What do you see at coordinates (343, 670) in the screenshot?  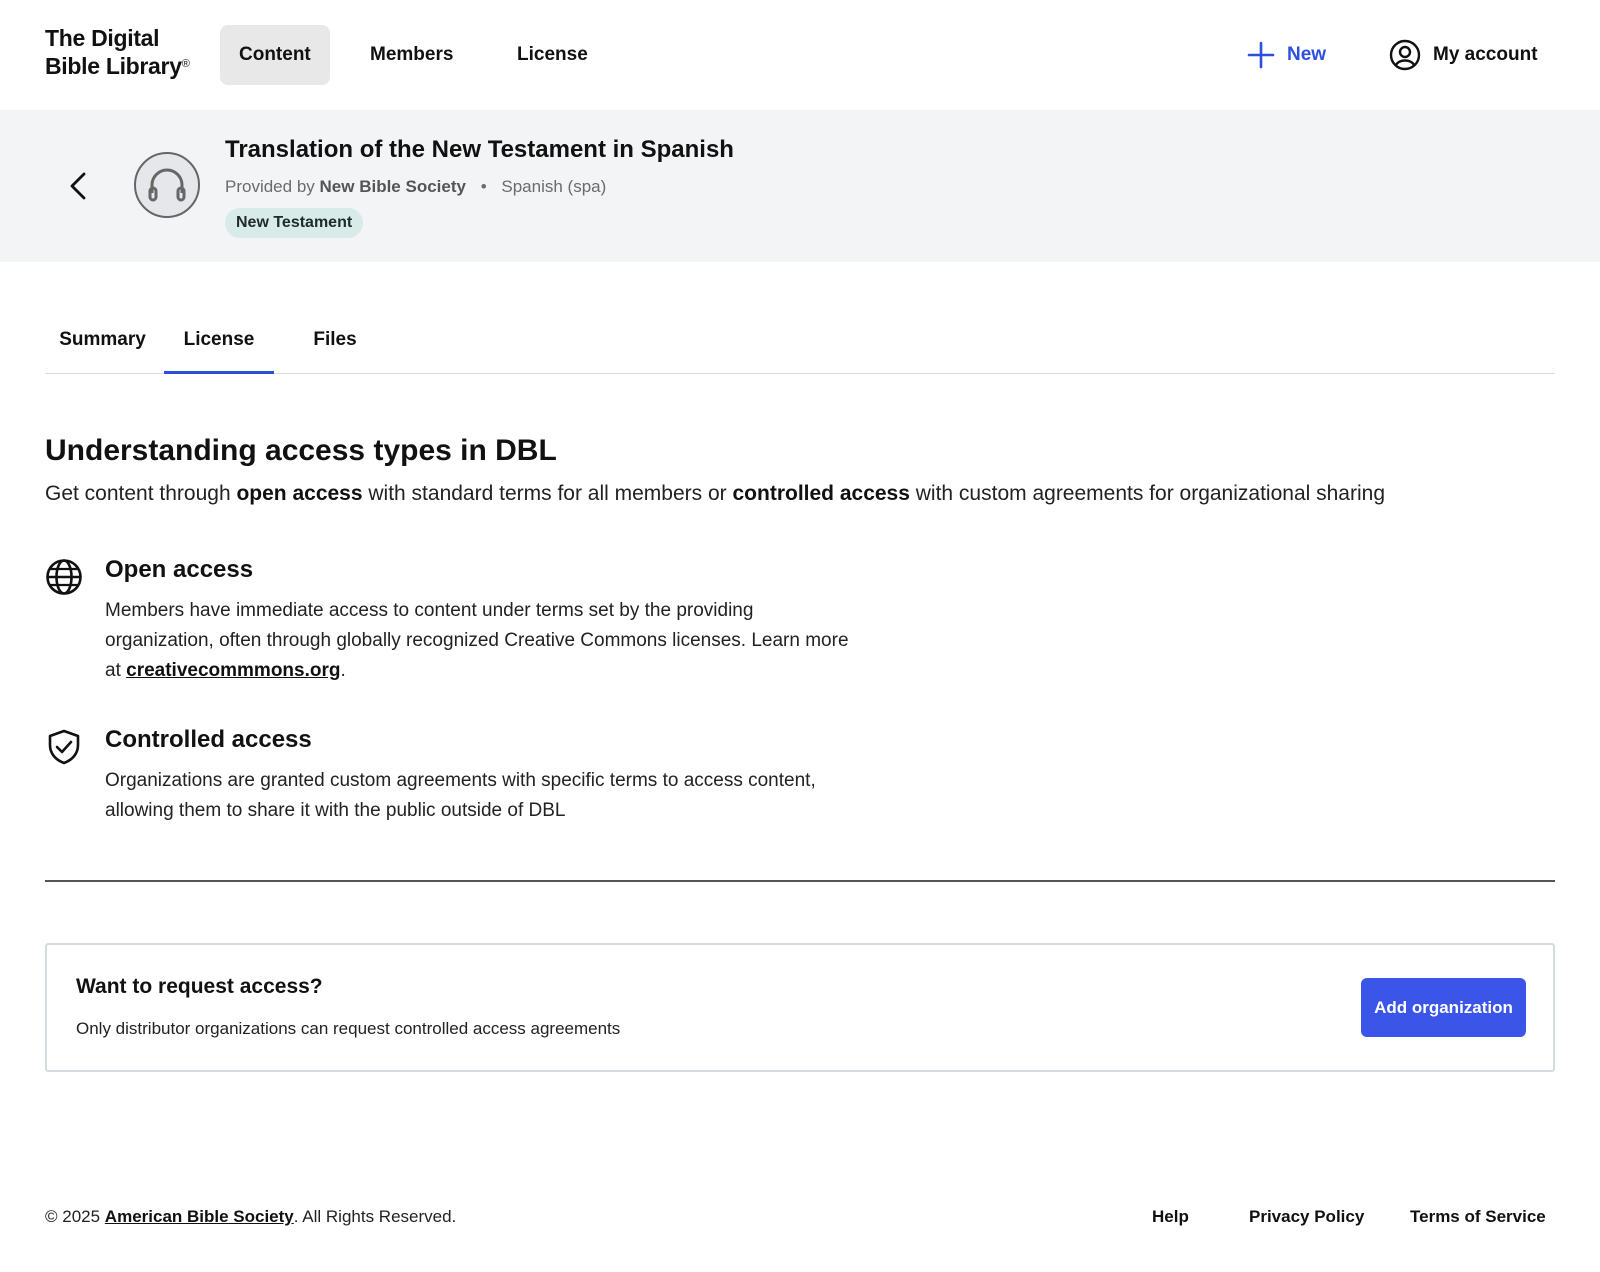 I see `open-access-desc-end: .` at bounding box center [343, 670].